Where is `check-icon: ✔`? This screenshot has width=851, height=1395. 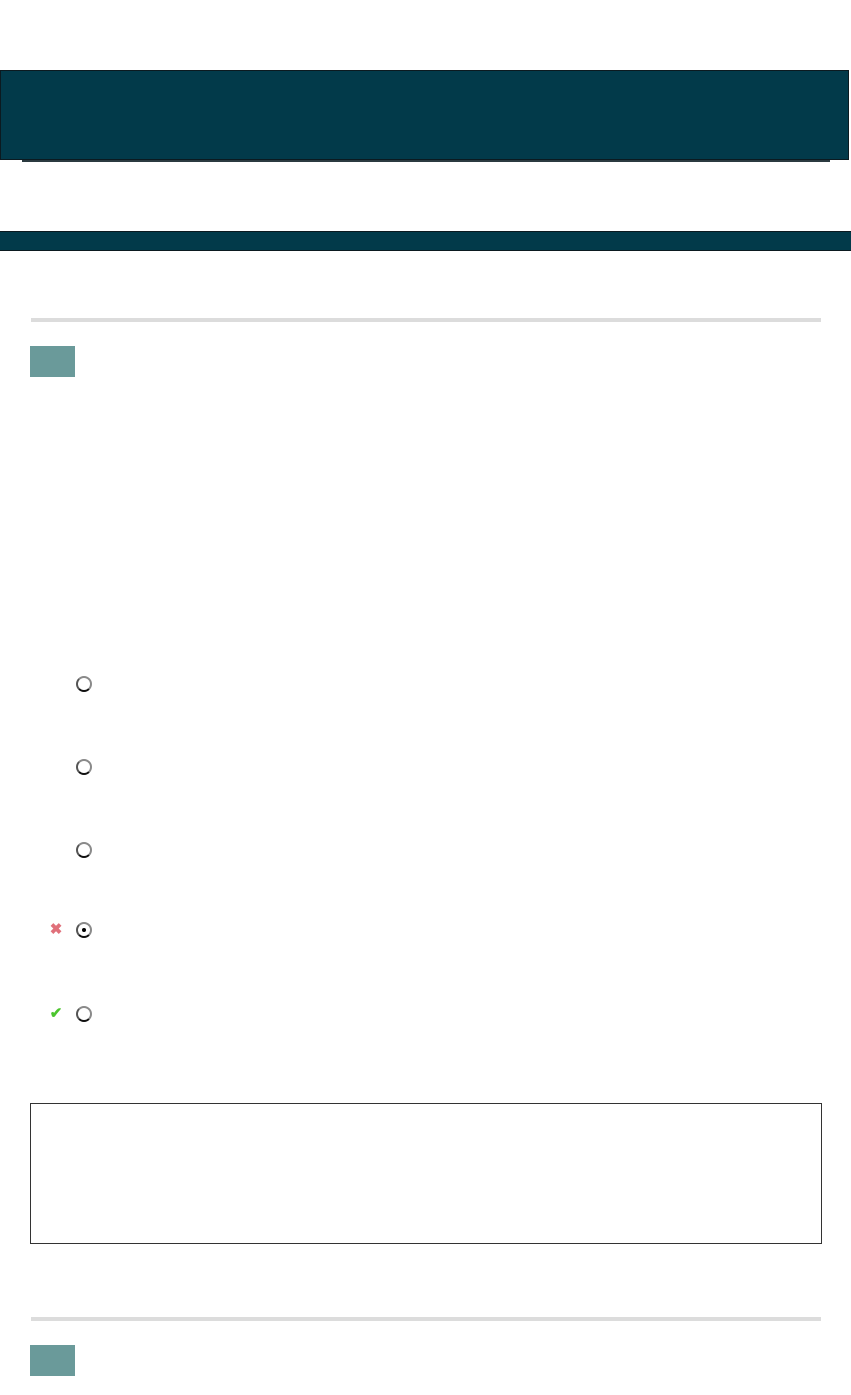 check-icon: ✔ is located at coordinates (56, 1013).